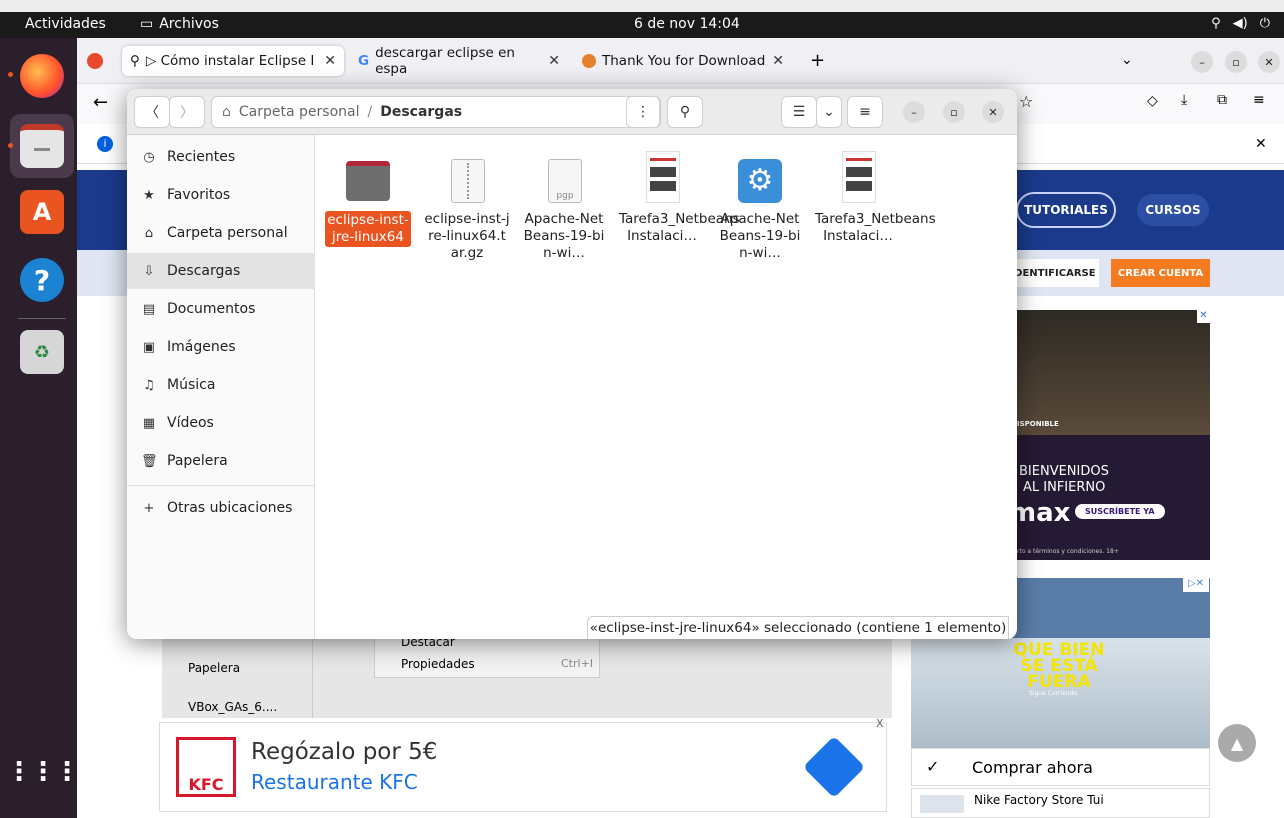 This screenshot has width=1284, height=818. What do you see at coordinates (523, 764) in the screenshot?
I see `kfc-ad: KFC Regózalo por 5€ Restaurante KFC X` at bounding box center [523, 764].